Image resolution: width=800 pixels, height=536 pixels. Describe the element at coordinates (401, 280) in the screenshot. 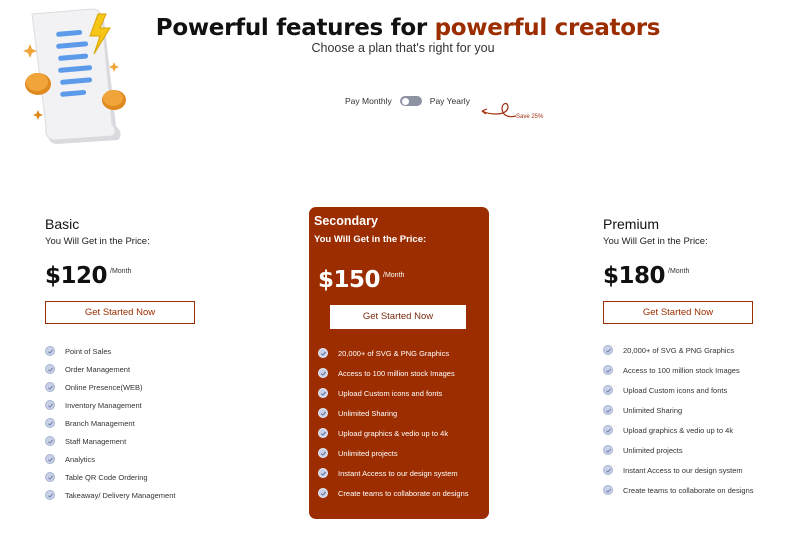

I see `price-row: $150 /Month` at that location.